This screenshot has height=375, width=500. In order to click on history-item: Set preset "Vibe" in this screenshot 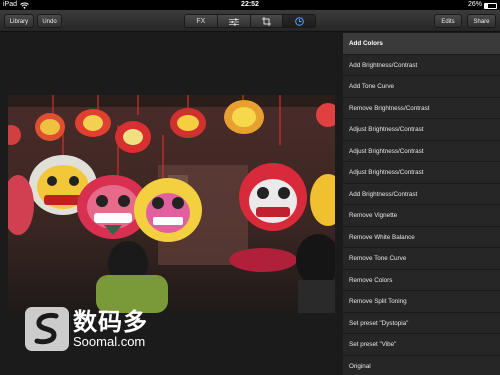, I will do `click(421, 345)`.